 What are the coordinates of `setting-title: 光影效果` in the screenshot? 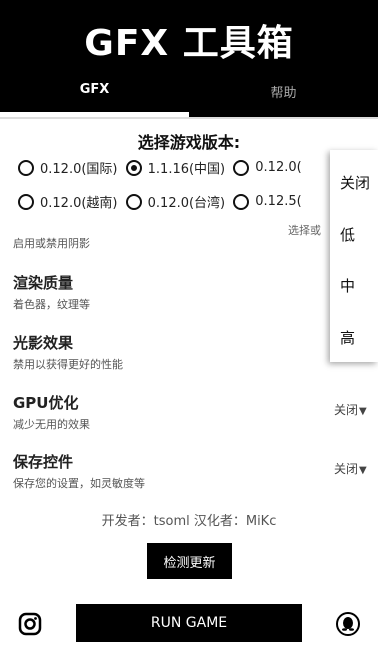 It's located at (43, 343).